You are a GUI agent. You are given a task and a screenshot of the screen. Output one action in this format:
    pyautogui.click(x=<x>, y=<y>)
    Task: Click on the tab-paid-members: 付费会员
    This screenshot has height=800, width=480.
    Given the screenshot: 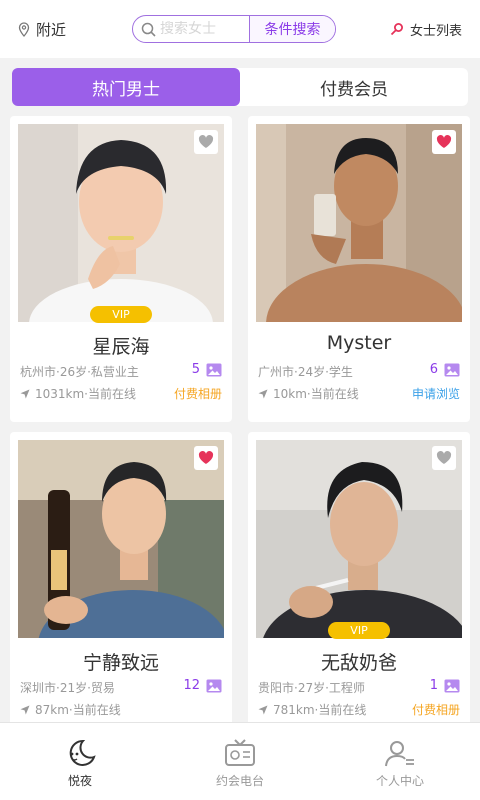 What is the action you would take?
    pyautogui.click(x=354, y=87)
    